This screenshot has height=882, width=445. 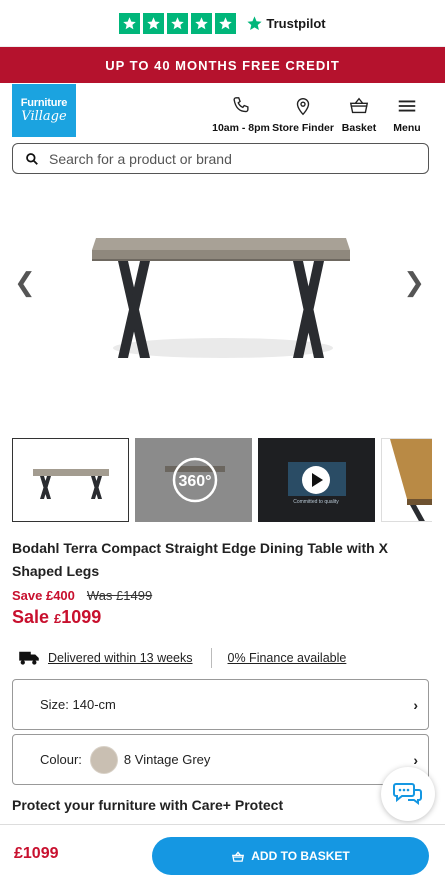 What do you see at coordinates (254, 22) in the screenshot?
I see `trustpilot-star-icon` at bounding box center [254, 22].